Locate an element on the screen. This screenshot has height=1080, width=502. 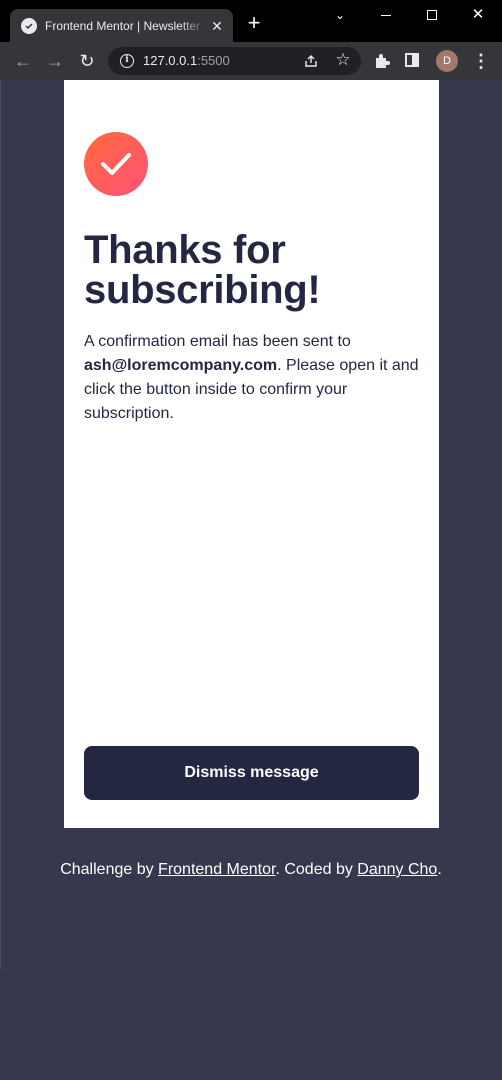
email-address: ash@loremcompany.com is located at coordinates (181, 365).